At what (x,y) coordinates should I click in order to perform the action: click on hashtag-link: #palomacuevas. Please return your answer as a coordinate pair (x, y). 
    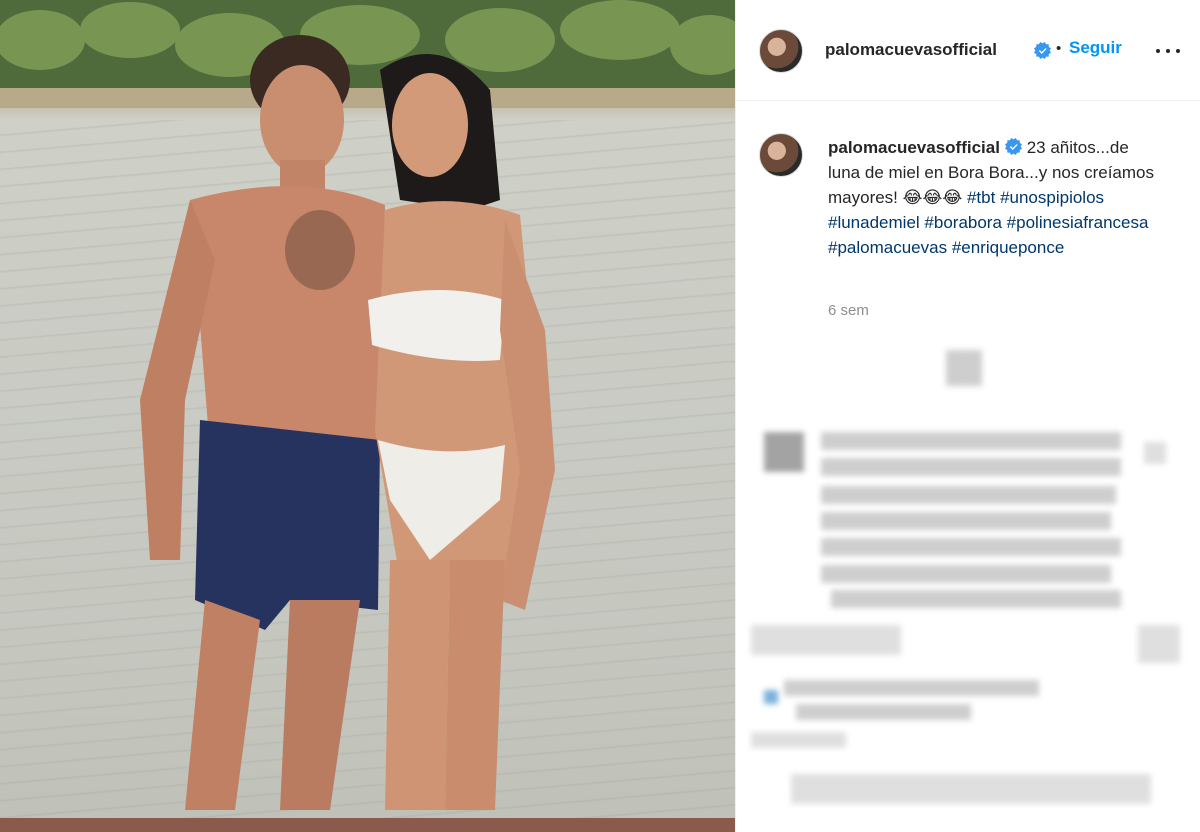
    Looking at the image, I should click on (887, 247).